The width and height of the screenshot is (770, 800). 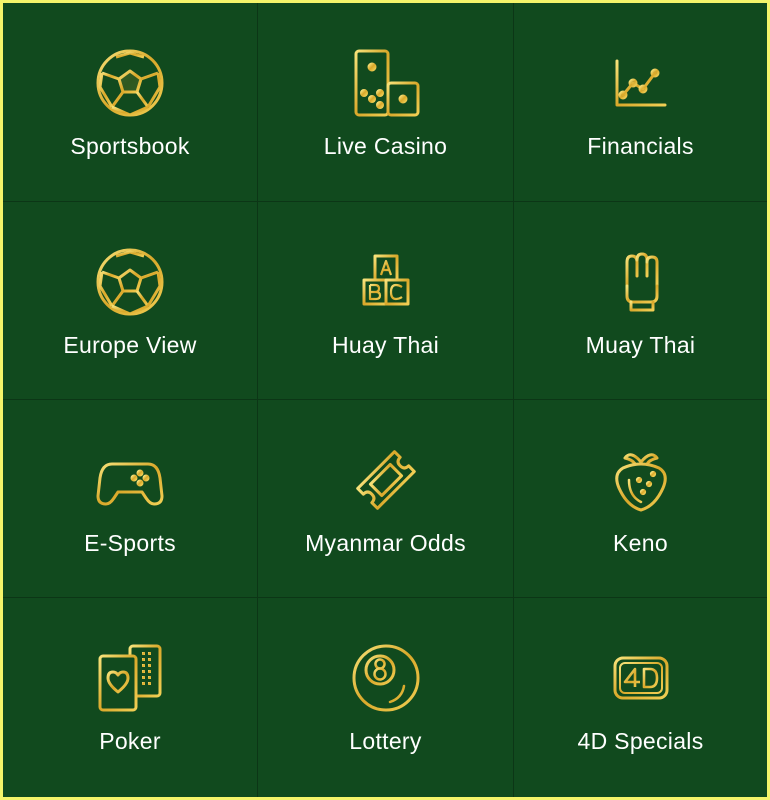 I want to click on domino-icon, so click(x=386, y=83).